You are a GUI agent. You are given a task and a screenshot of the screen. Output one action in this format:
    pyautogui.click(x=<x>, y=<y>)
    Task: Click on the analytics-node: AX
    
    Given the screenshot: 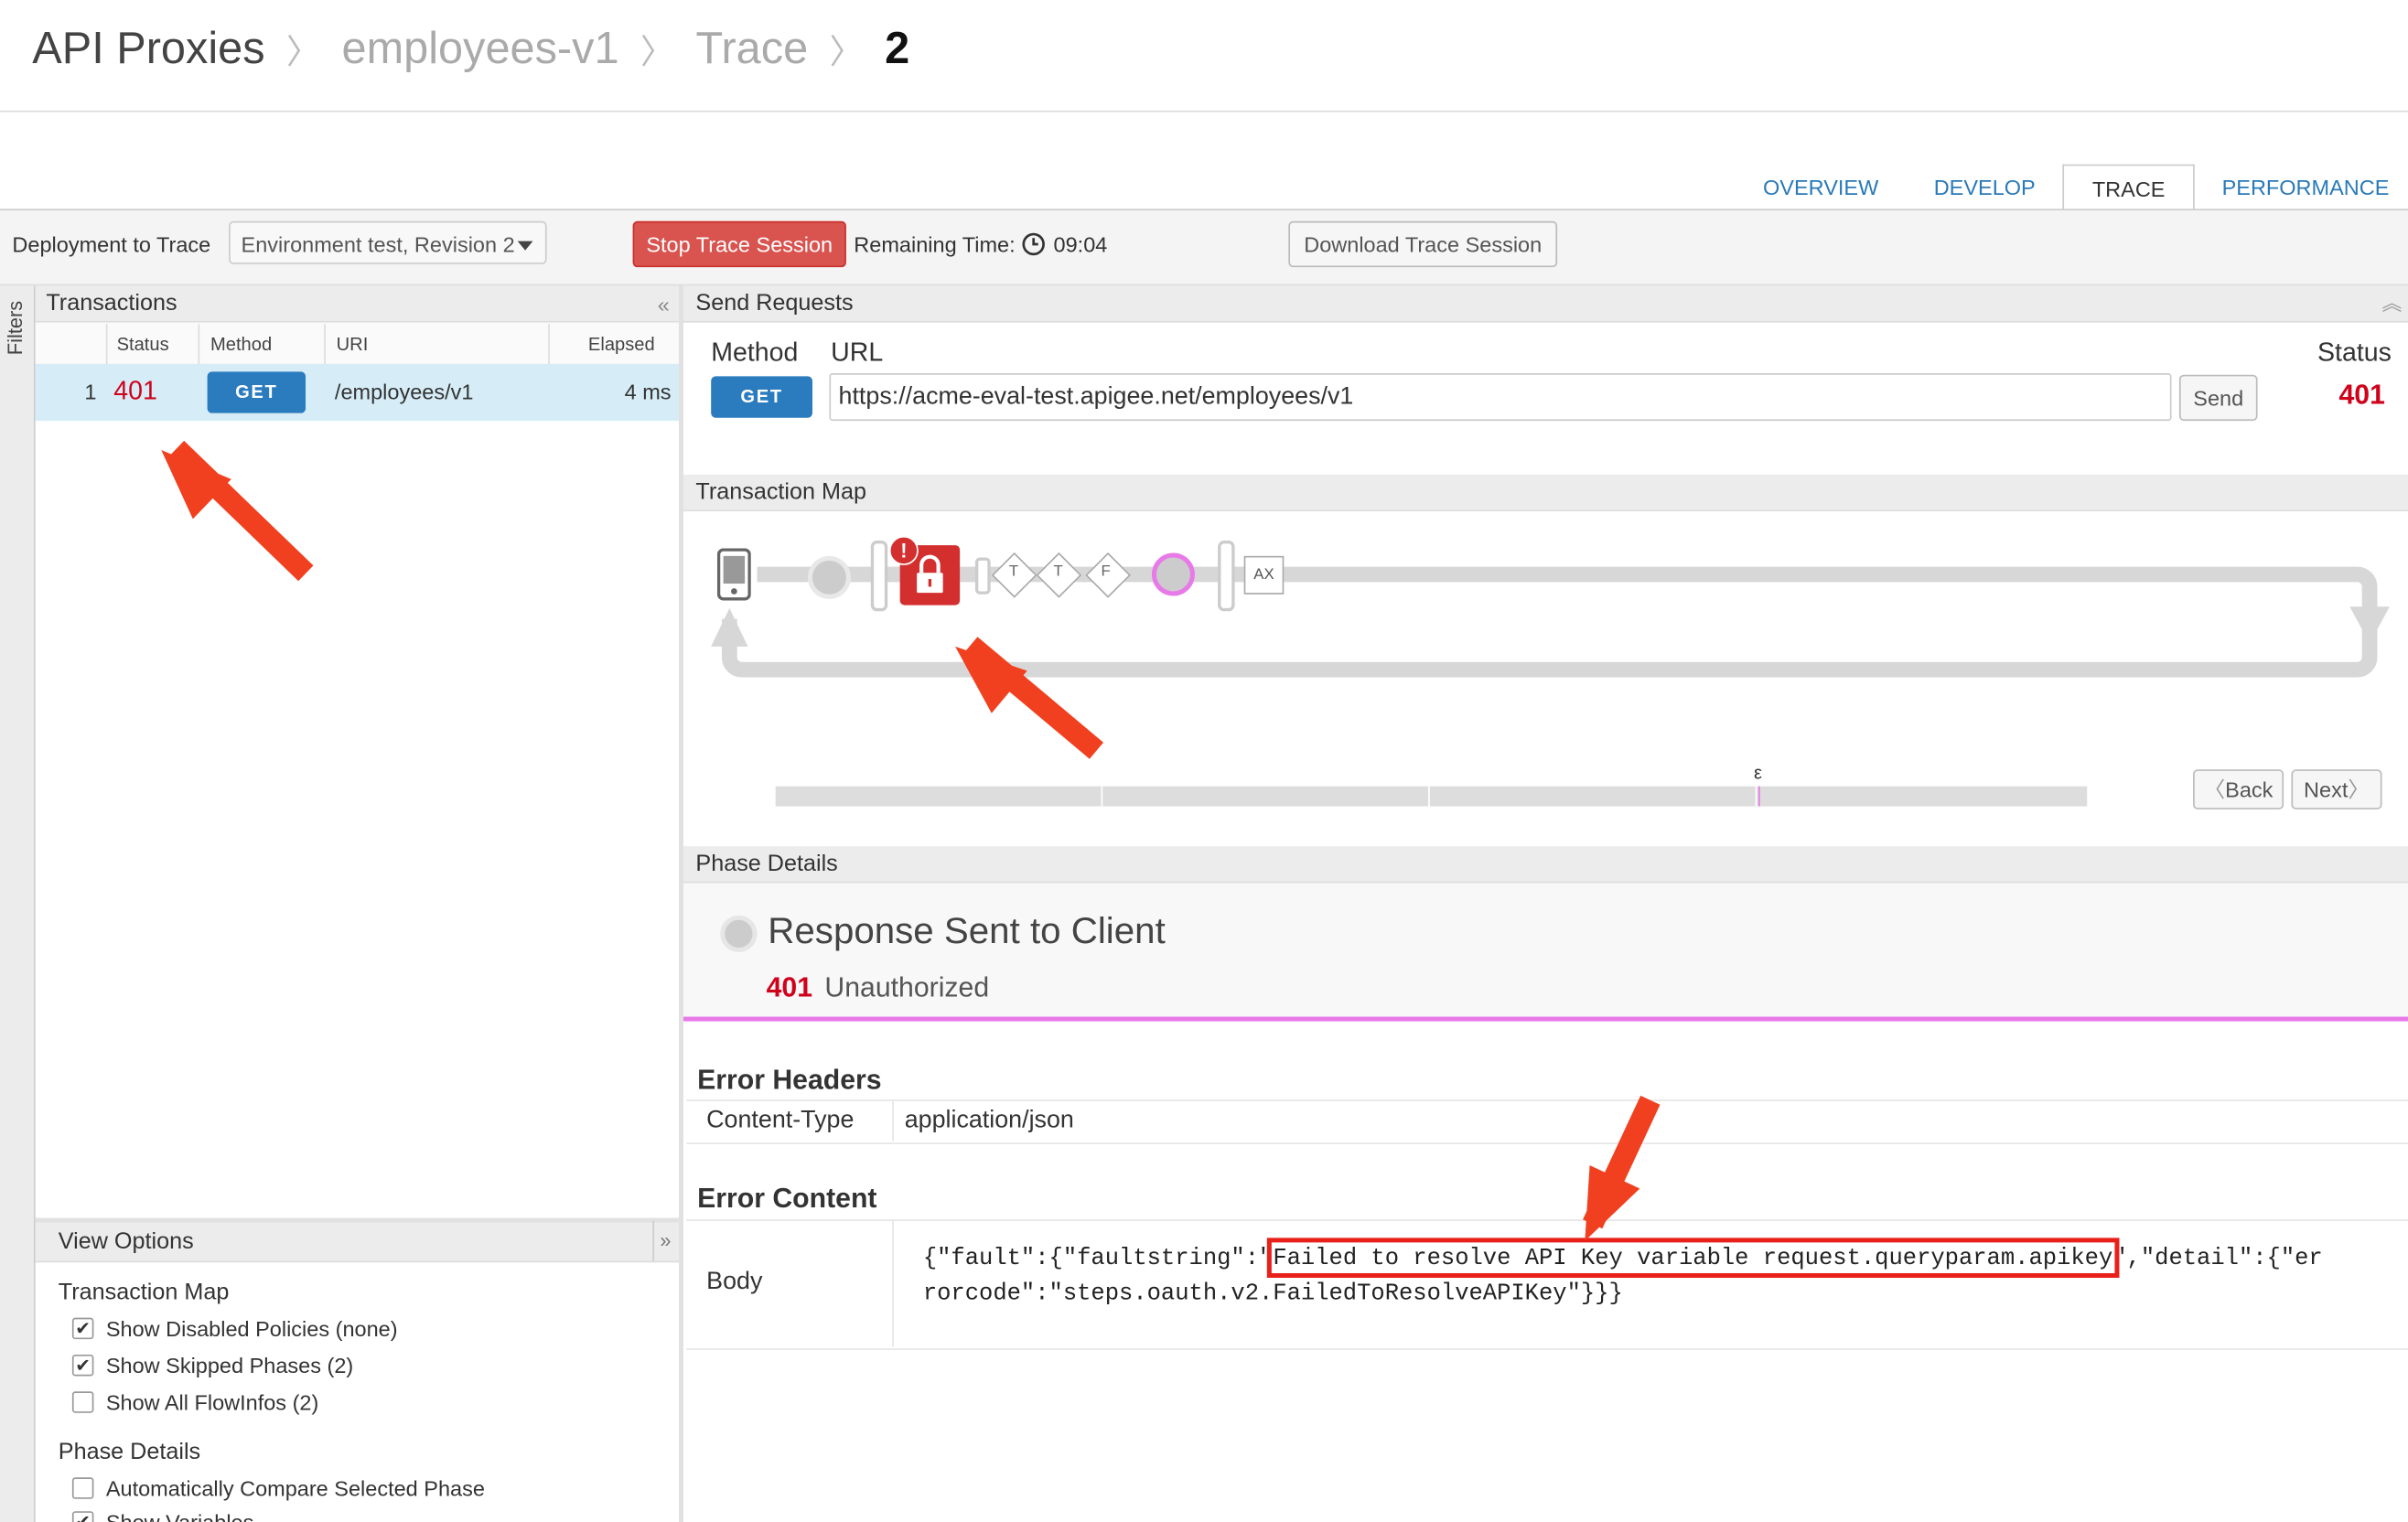 What is the action you would take?
    pyautogui.click(x=1264, y=575)
    